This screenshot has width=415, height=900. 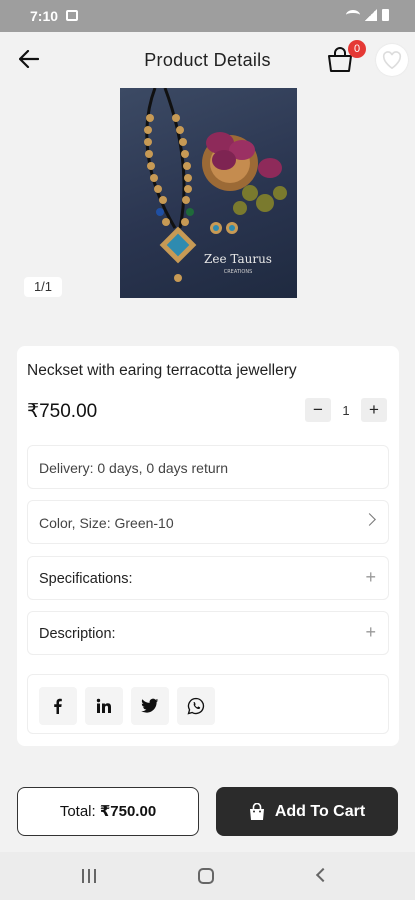 I want to click on increment-button: +, so click(x=374, y=410).